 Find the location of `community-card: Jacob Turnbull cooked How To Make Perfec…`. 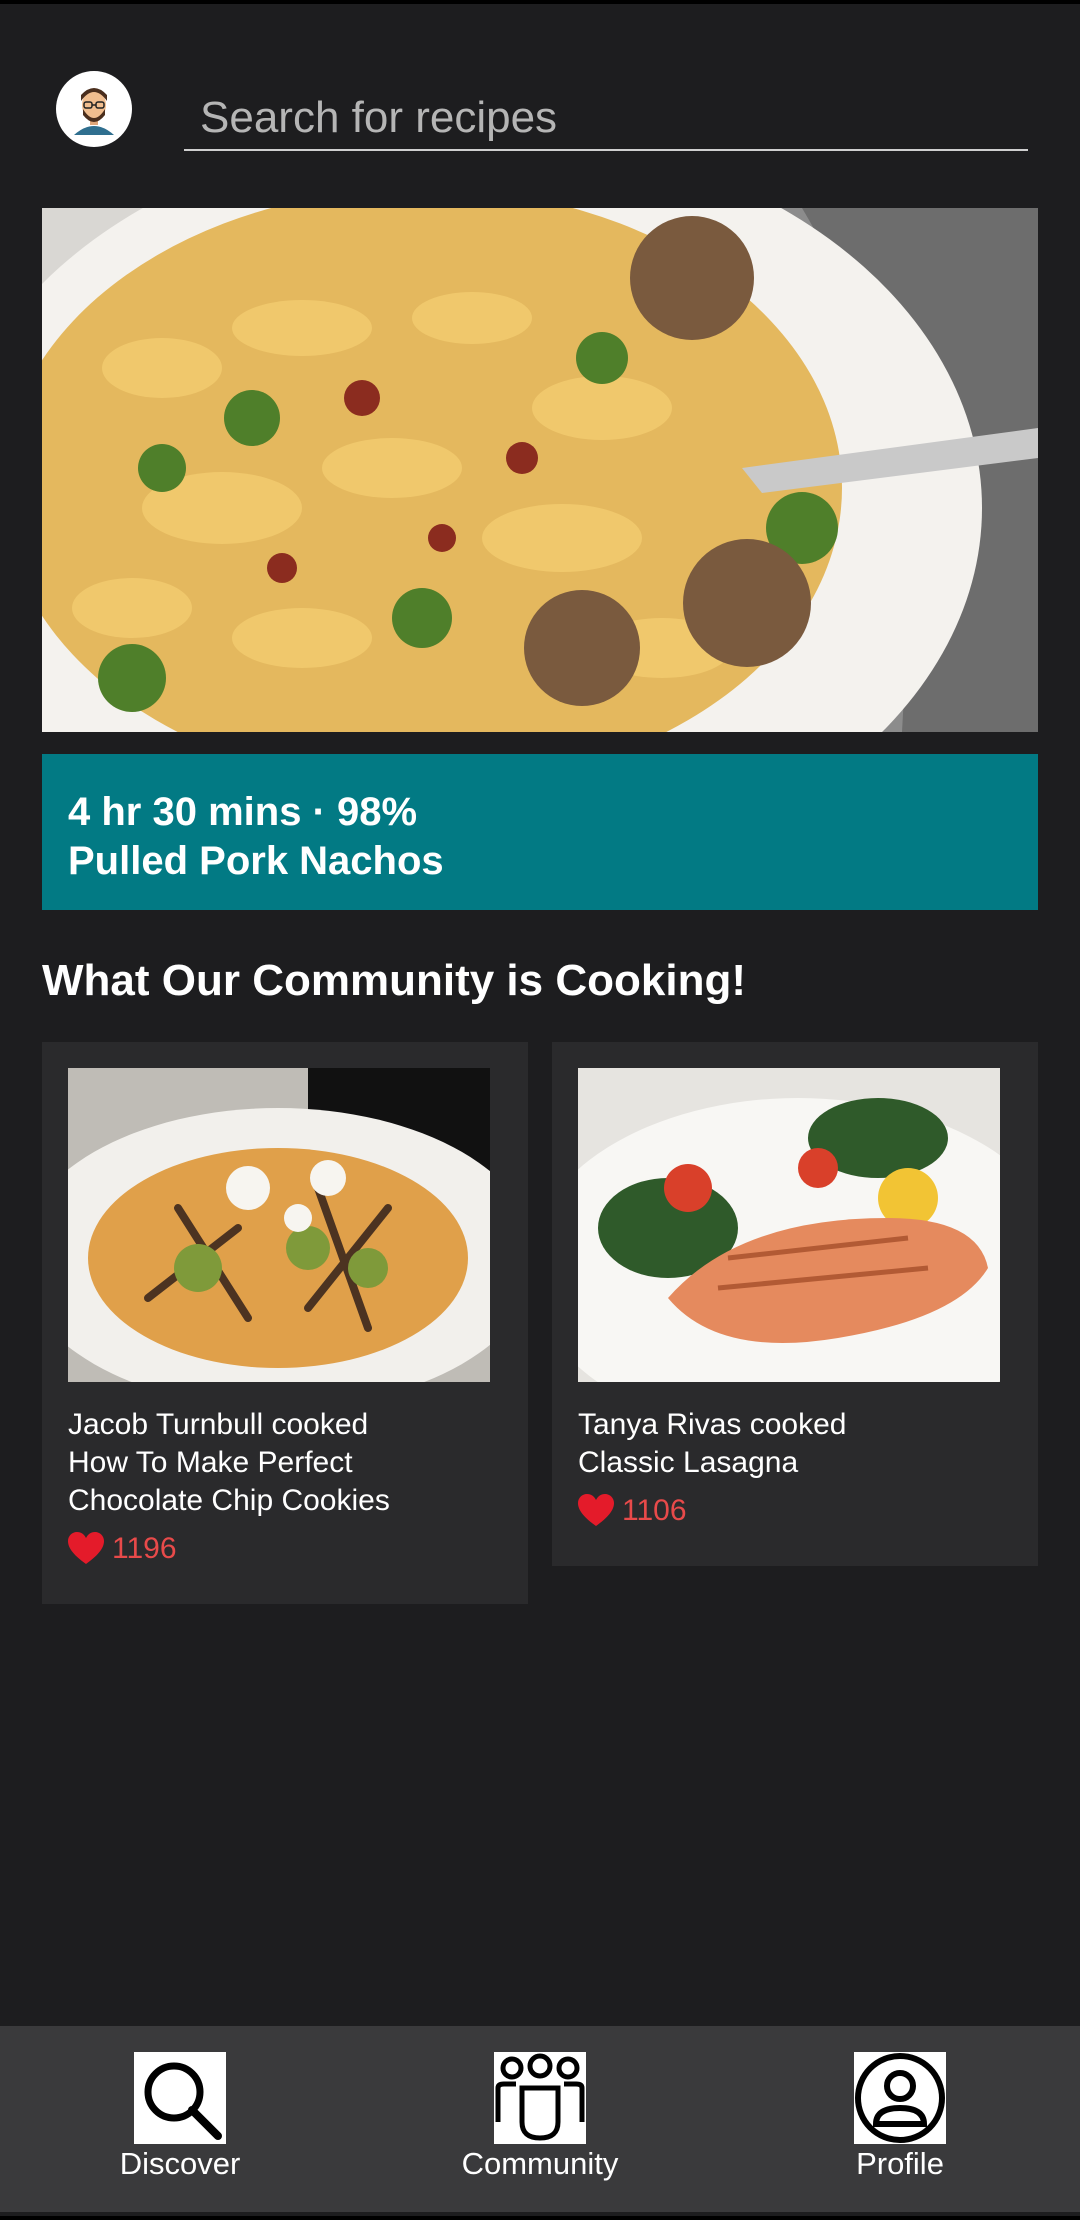

community-card: Jacob Turnbull cooked How To Make Perfec… is located at coordinates (285, 1323).